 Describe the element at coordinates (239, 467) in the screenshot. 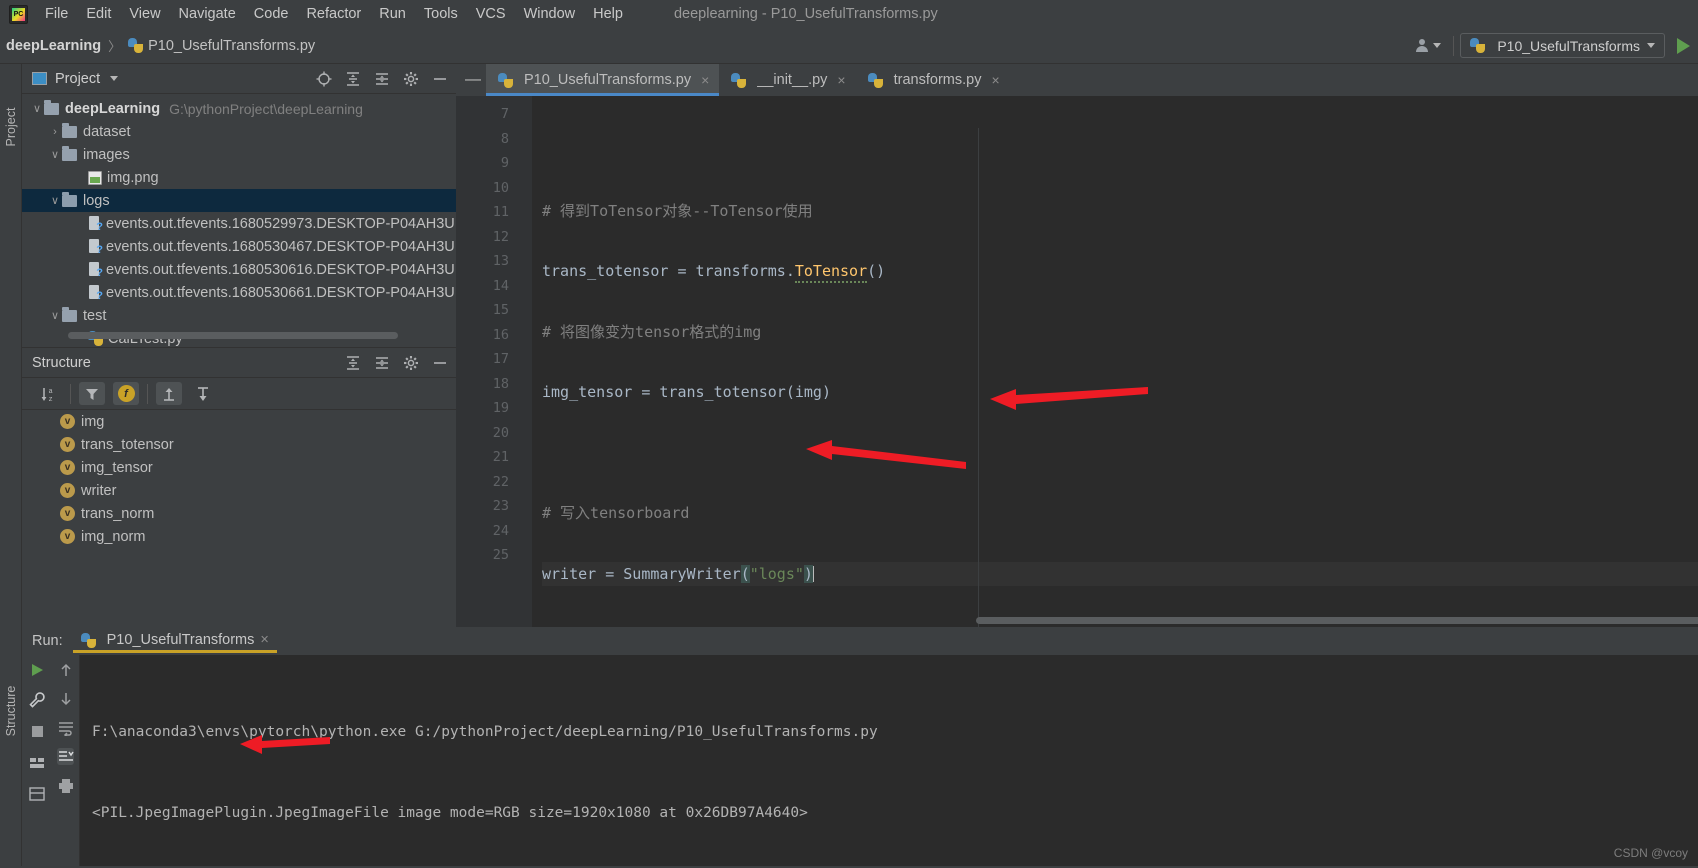

I see `structure-item-img-tensor: v img_tensor` at that location.